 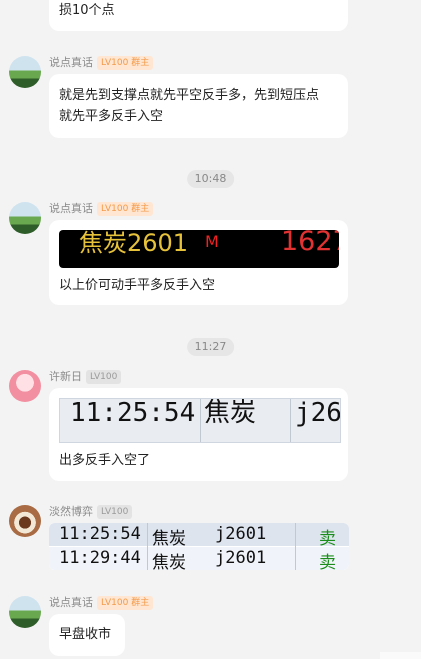 I want to click on input-area, so click(x=400, y=655).